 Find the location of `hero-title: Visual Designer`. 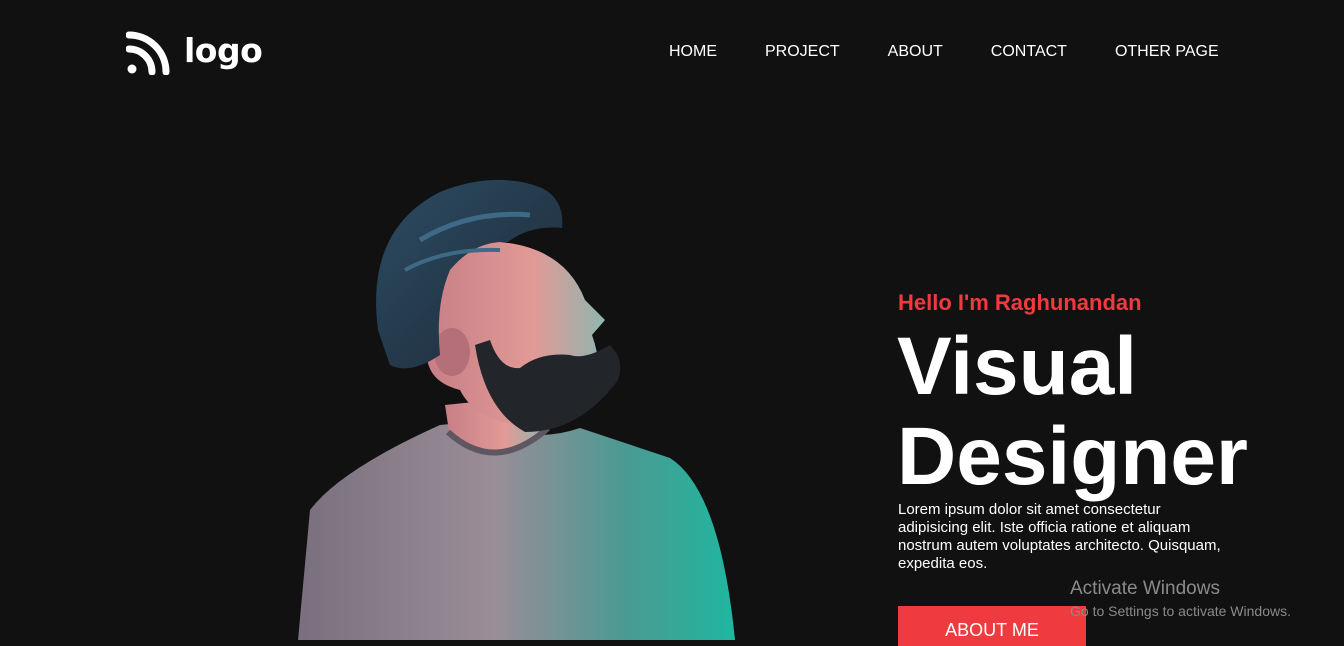

hero-title: Visual Designer is located at coordinates (1072, 412).